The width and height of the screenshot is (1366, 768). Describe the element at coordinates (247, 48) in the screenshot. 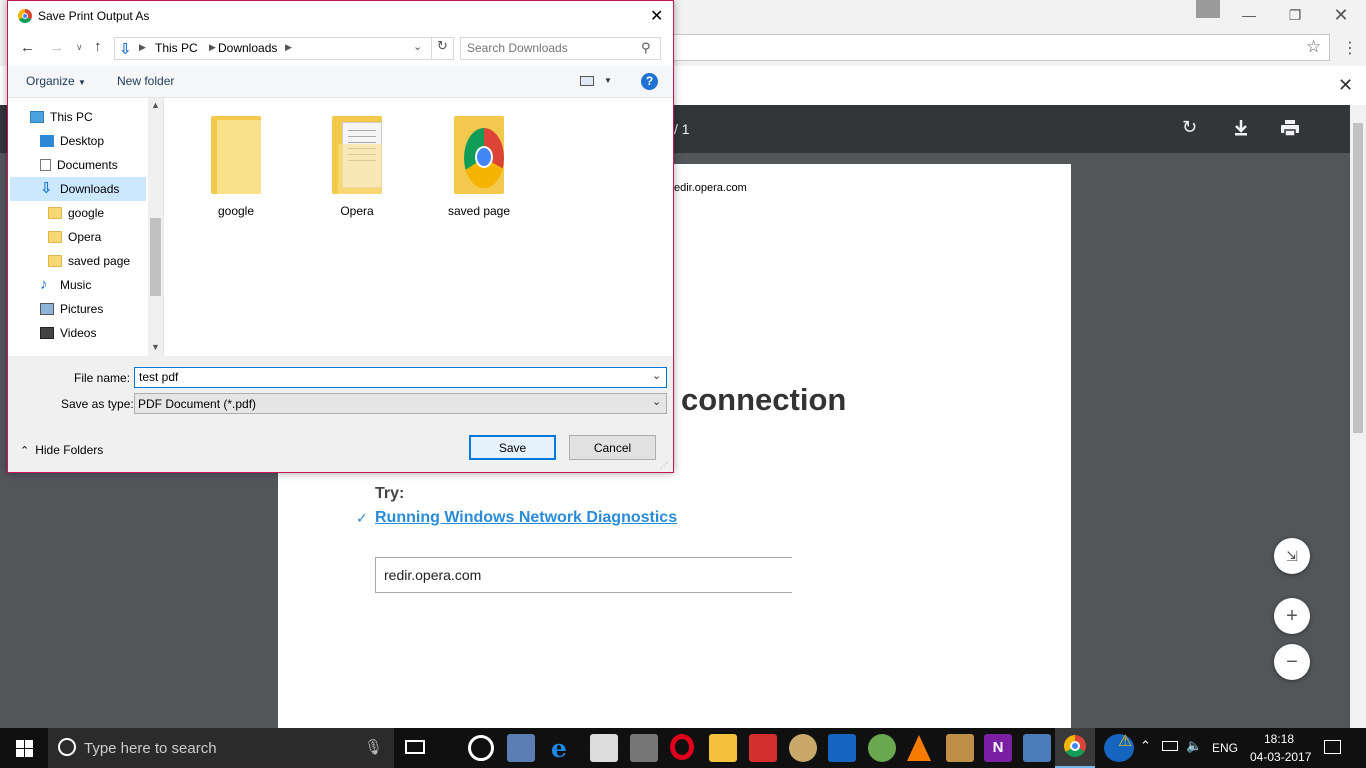

I see `breadcrumb-downloads: Downloads` at that location.